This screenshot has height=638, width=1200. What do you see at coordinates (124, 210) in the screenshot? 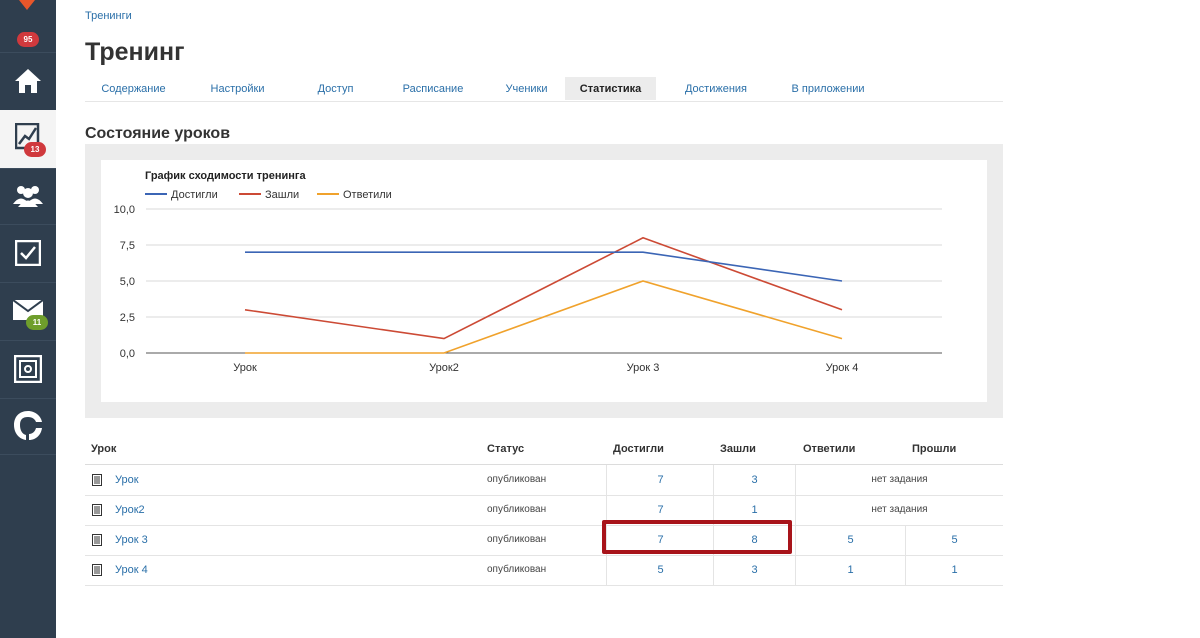
I see `y-tick-label: 10,0` at bounding box center [124, 210].